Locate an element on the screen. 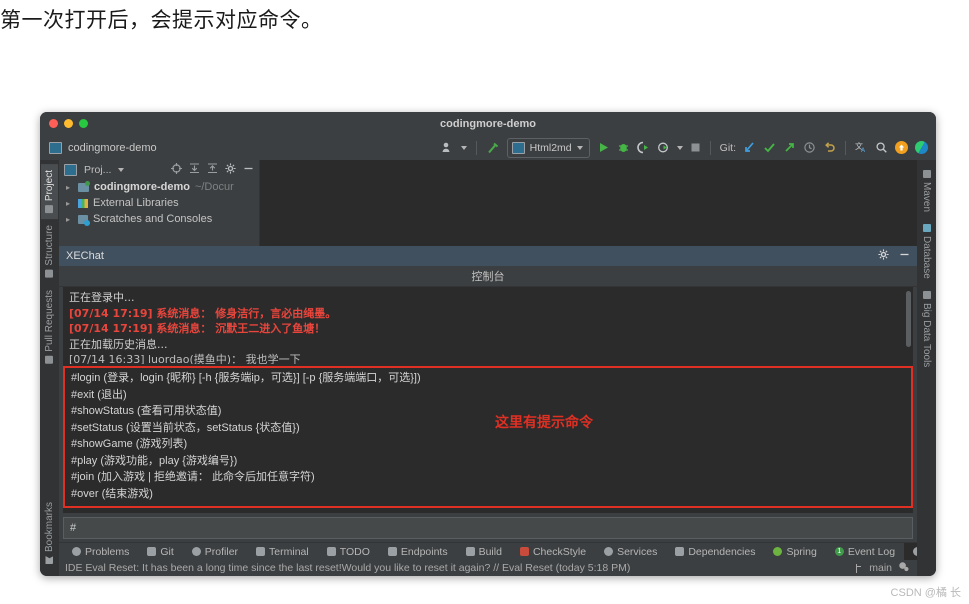 The image size is (969, 604). tool-window-spring: Spring is located at coordinates (794, 551).